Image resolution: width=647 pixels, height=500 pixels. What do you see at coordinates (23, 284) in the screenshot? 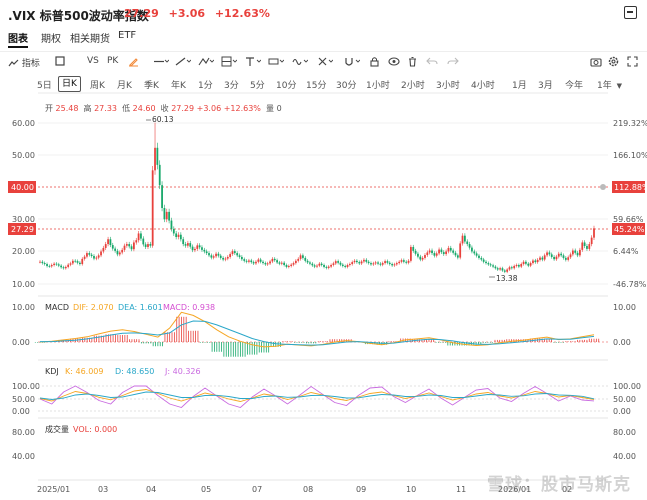
I see `y-tick-10: 10.00` at bounding box center [23, 284].